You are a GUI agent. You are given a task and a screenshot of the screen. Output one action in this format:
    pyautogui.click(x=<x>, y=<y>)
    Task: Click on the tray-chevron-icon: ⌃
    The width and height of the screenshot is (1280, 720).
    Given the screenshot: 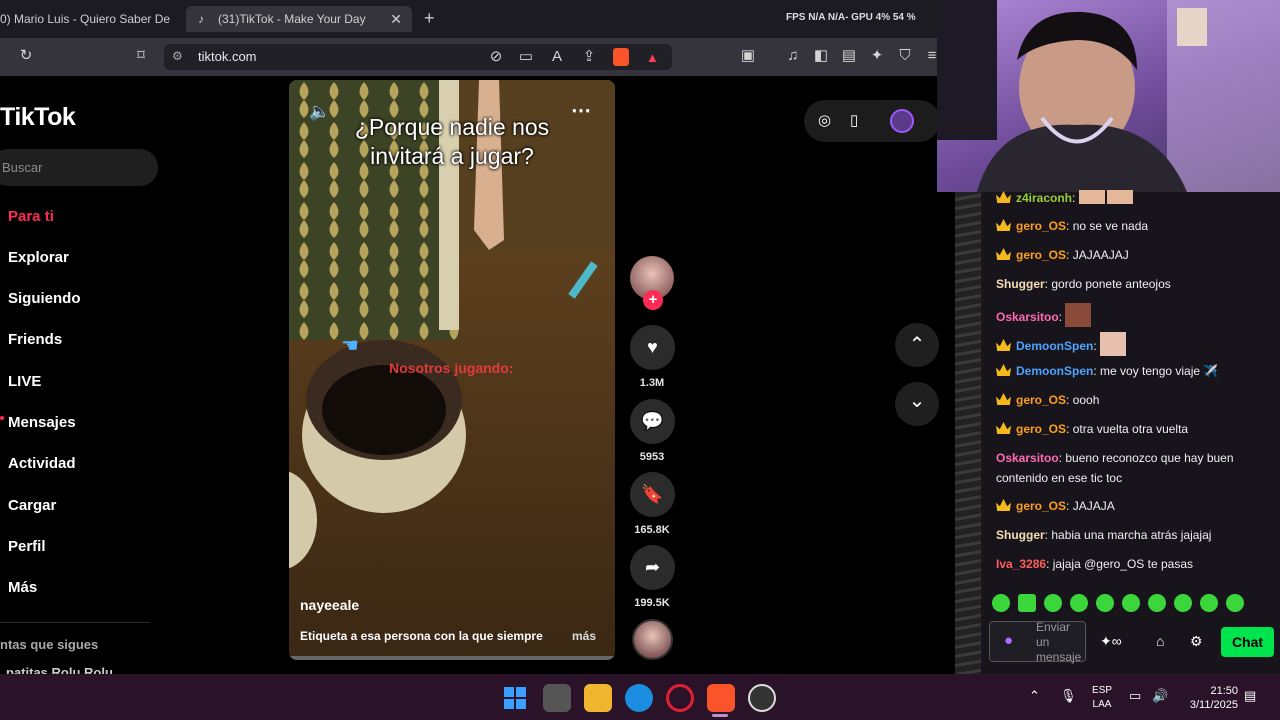 What is the action you would take?
    pyautogui.click(x=1034, y=696)
    